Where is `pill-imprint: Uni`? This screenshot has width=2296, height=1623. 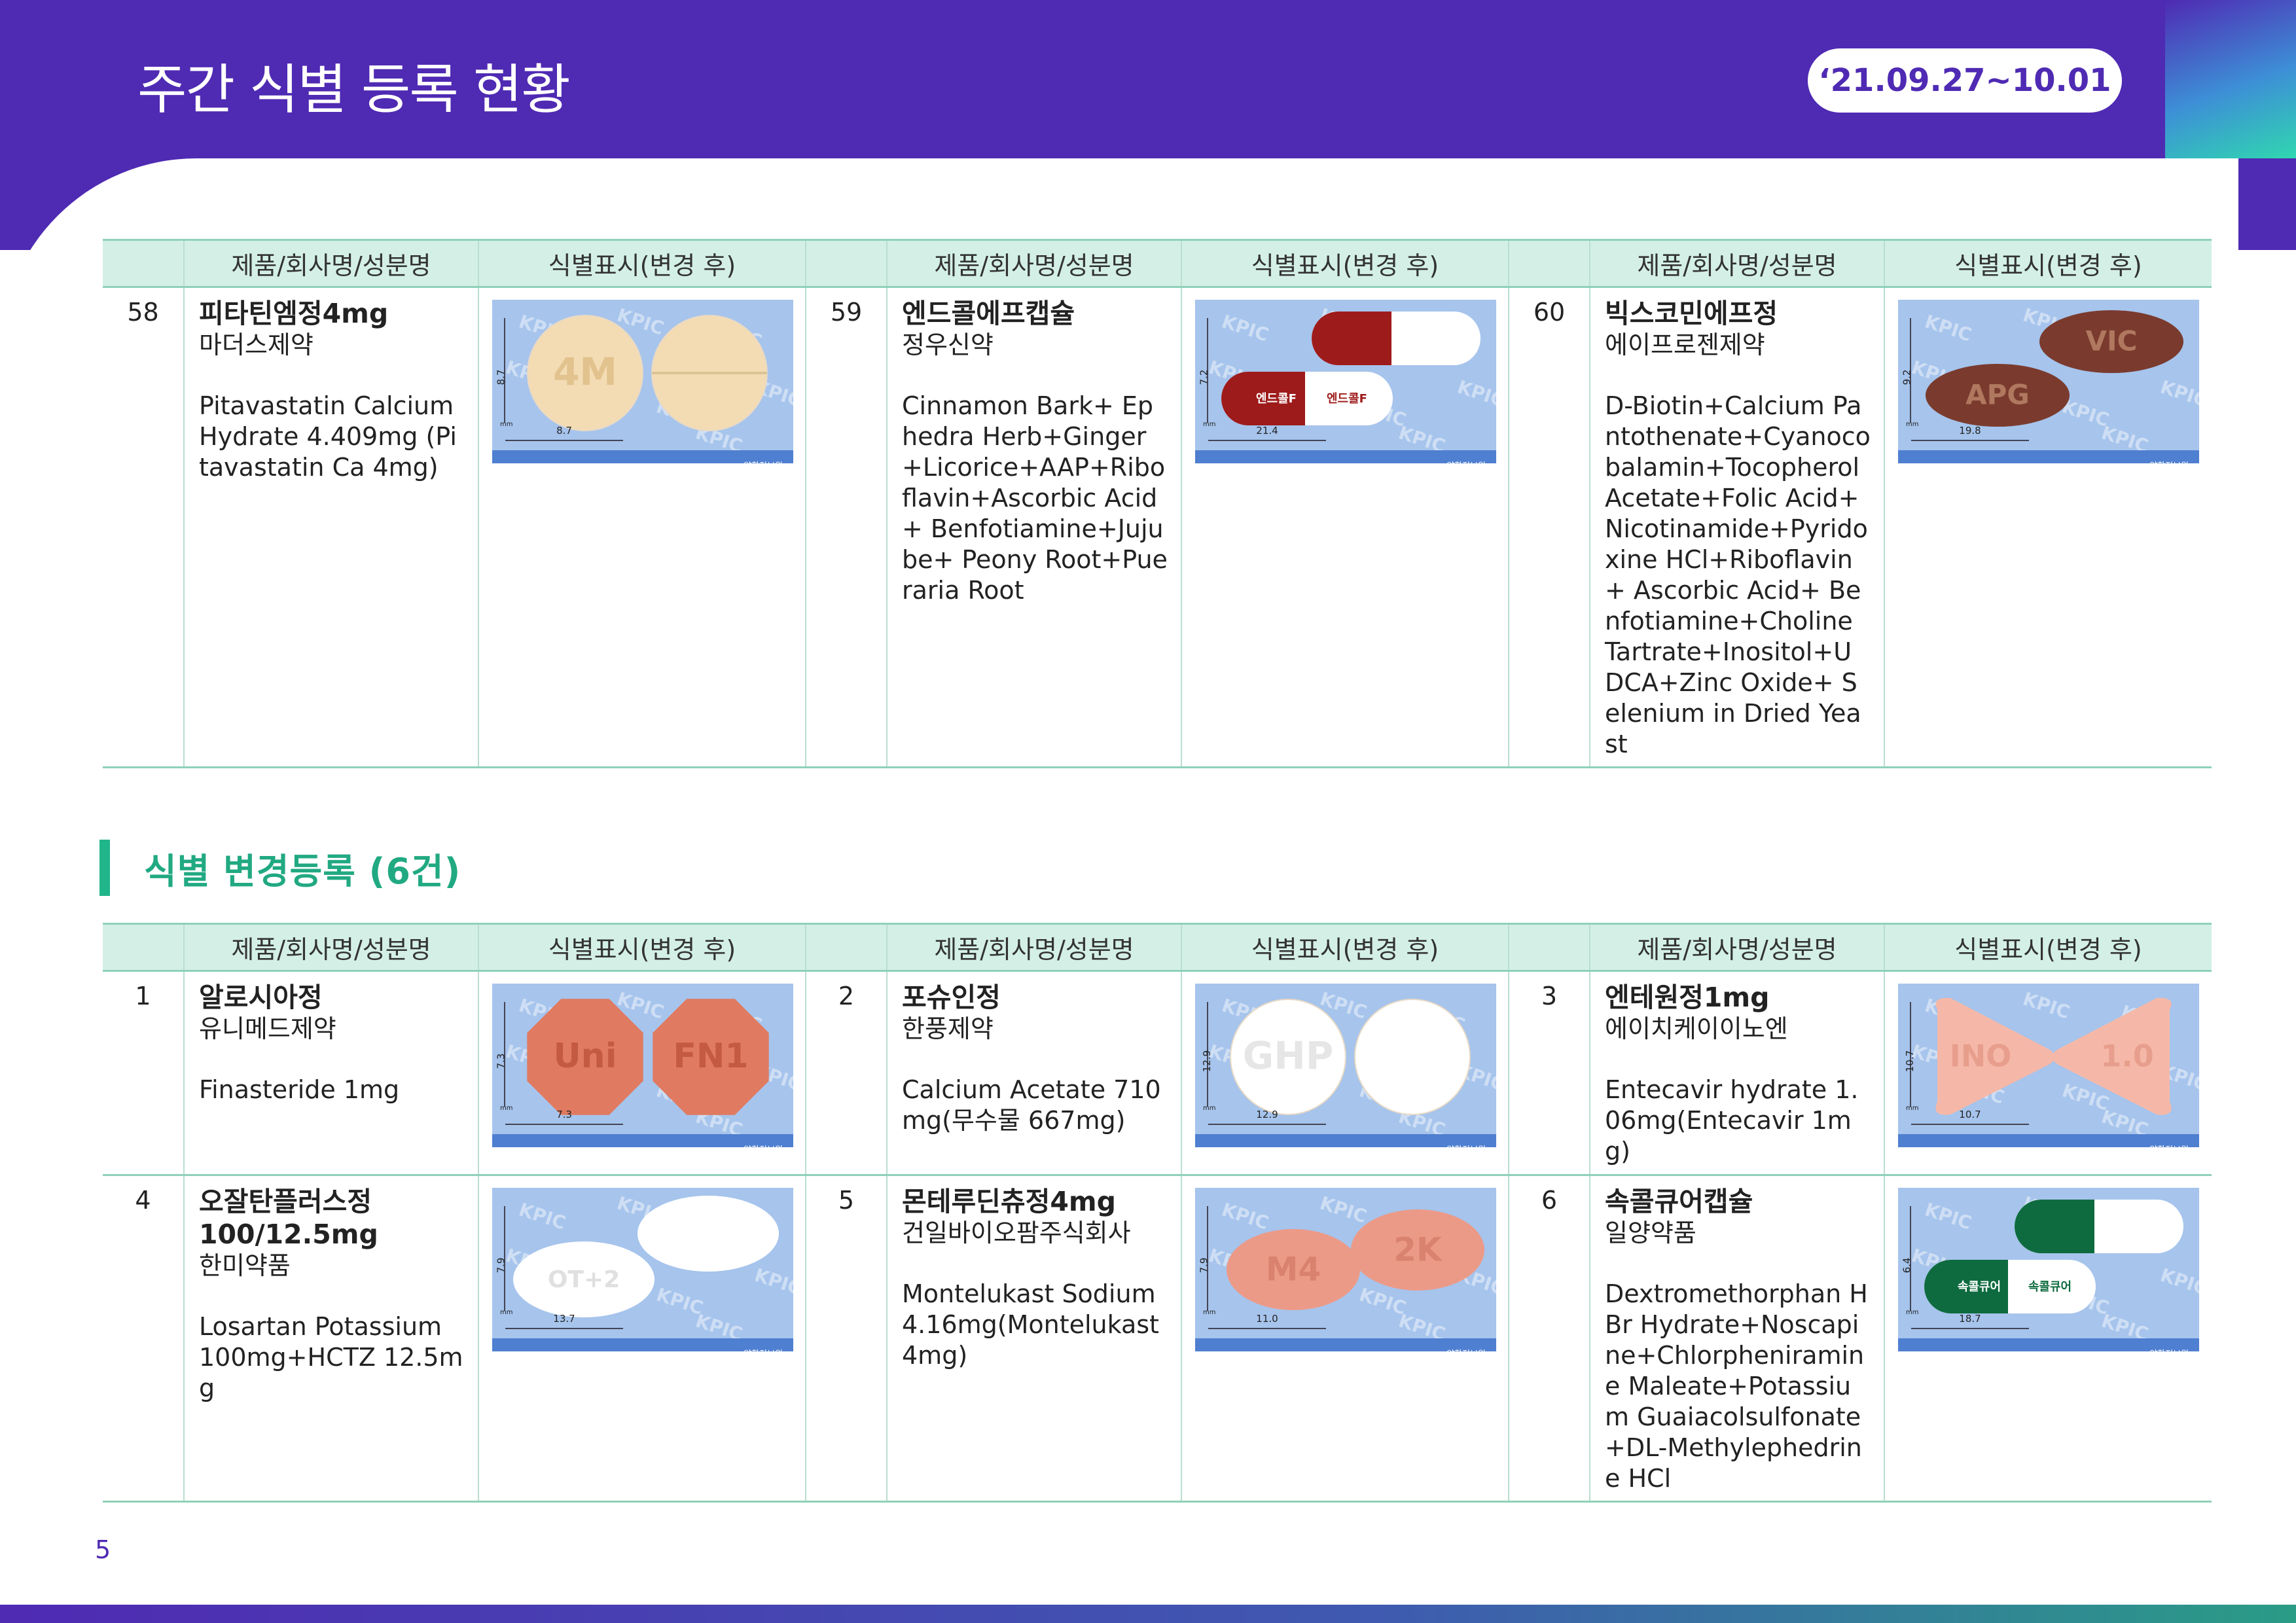 pill-imprint: Uni is located at coordinates (585, 1056).